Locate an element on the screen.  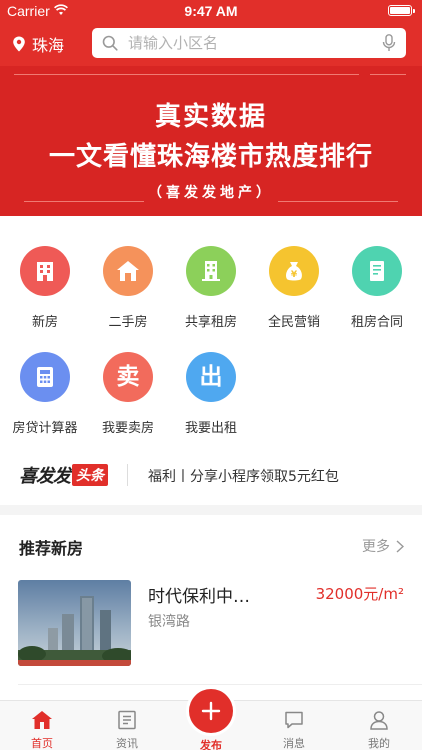
headline-bar: 喜发发 头条 福利丨分享小程序领取5元红包 is located at coordinates (211, 475).